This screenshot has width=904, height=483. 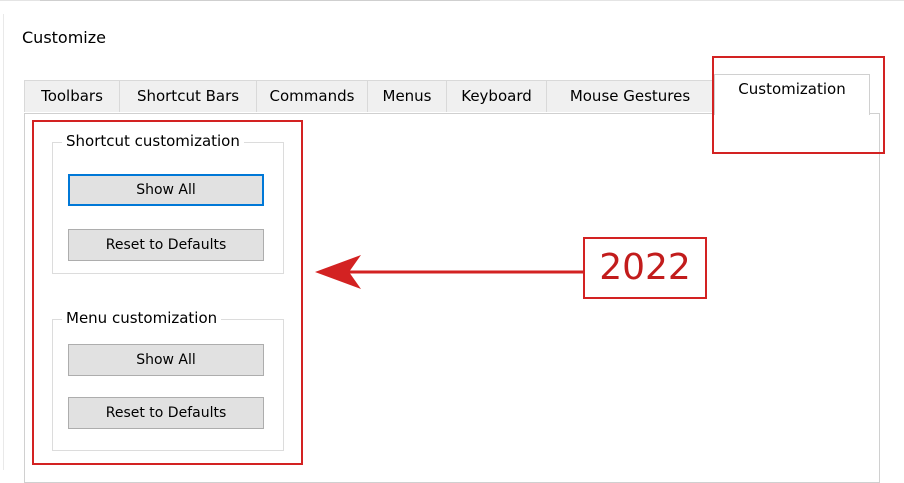 I want to click on tab-shortcut-bars: Shortcut Bars, so click(x=188, y=96).